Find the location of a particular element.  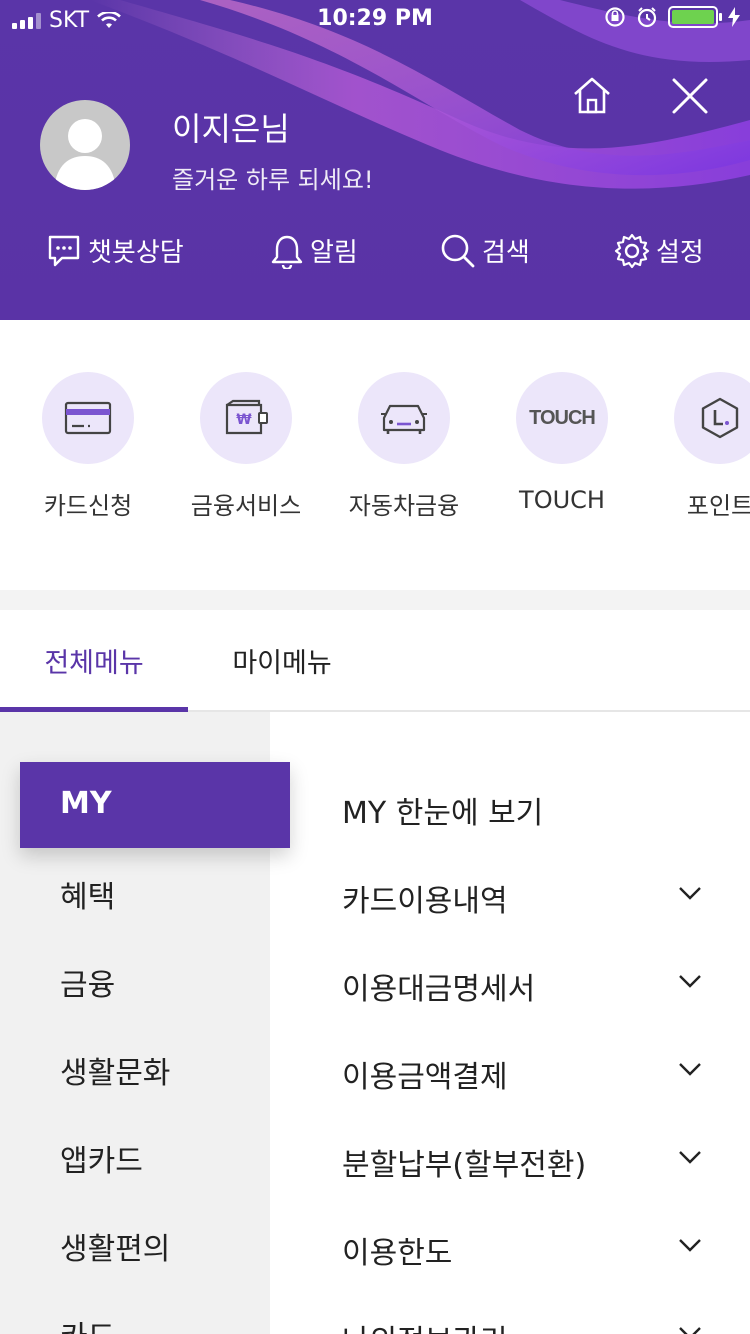

submenu-billing-statement: 이용대금명세서 is located at coordinates (532, 982).